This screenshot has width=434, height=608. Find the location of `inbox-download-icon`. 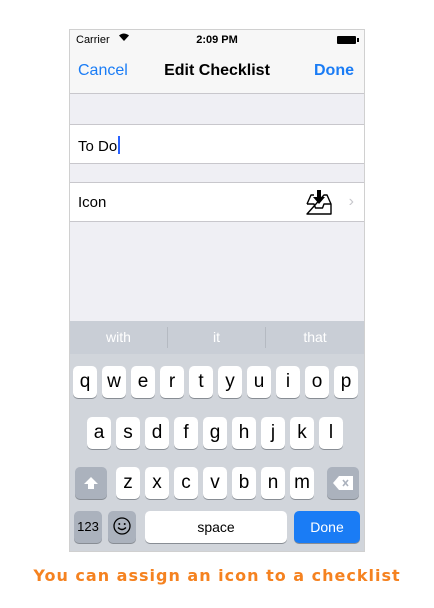

inbox-download-icon is located at coordinates (319, 203).